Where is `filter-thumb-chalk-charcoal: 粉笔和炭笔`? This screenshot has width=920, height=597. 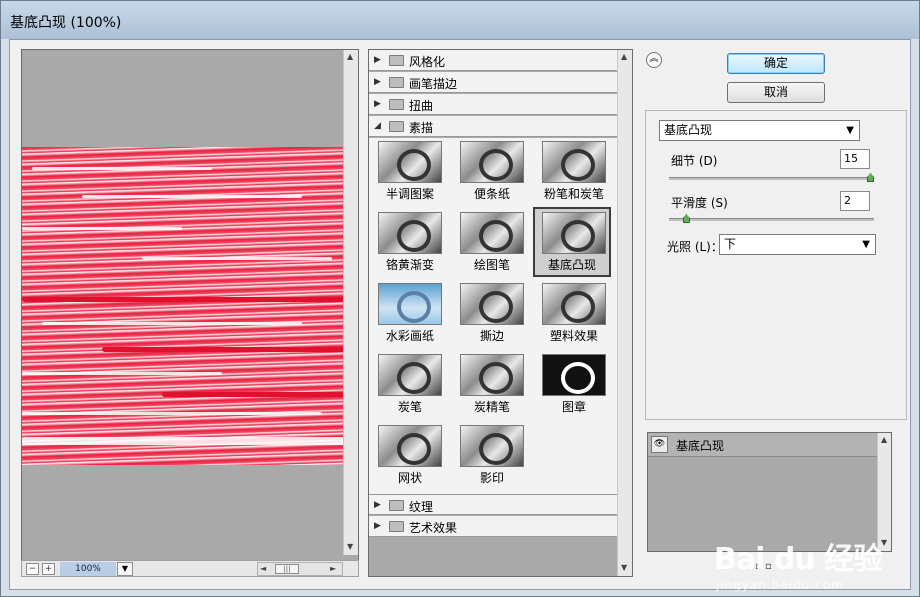
filter-thumb-chalk-charcoal: 粉笔和炭笔 is located at coordinates (574, 173).